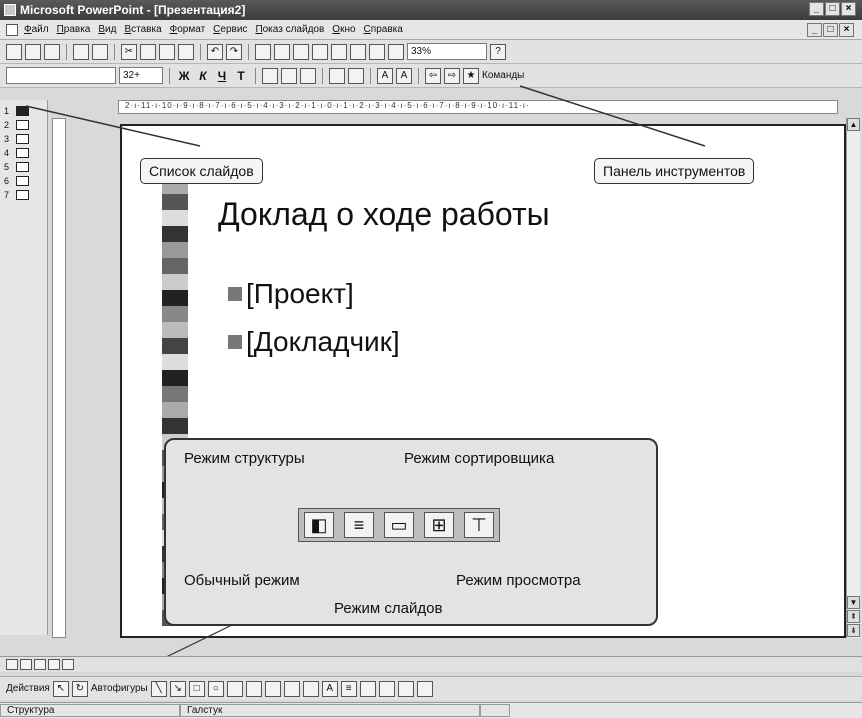 Image resolution: width=862 pixels, height=718 pixels. I want to click on sorter-view-icon, so click(54, 664).